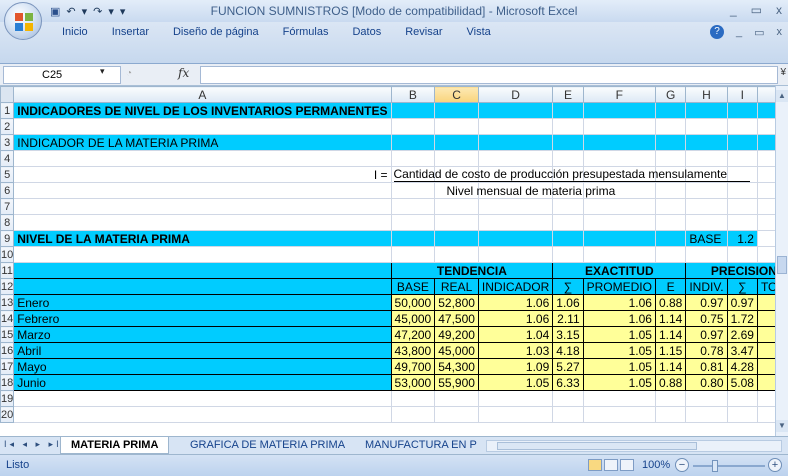 This screenshot has height=476, width=788. I want to click on value-cell: 1.15, so click(670, 350).